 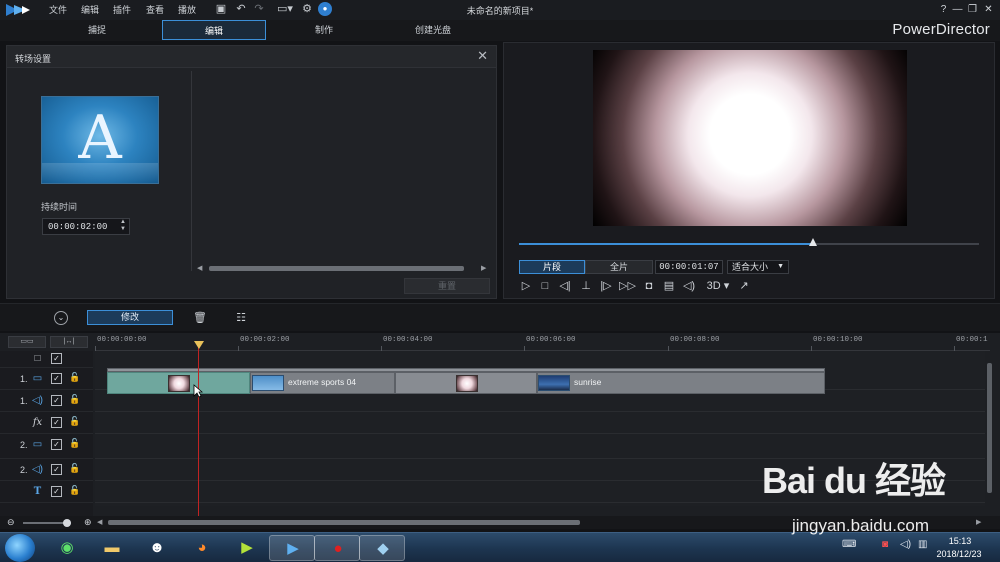 I want to click on clock-date: 2018/12/23, so click(x=959, y=554).